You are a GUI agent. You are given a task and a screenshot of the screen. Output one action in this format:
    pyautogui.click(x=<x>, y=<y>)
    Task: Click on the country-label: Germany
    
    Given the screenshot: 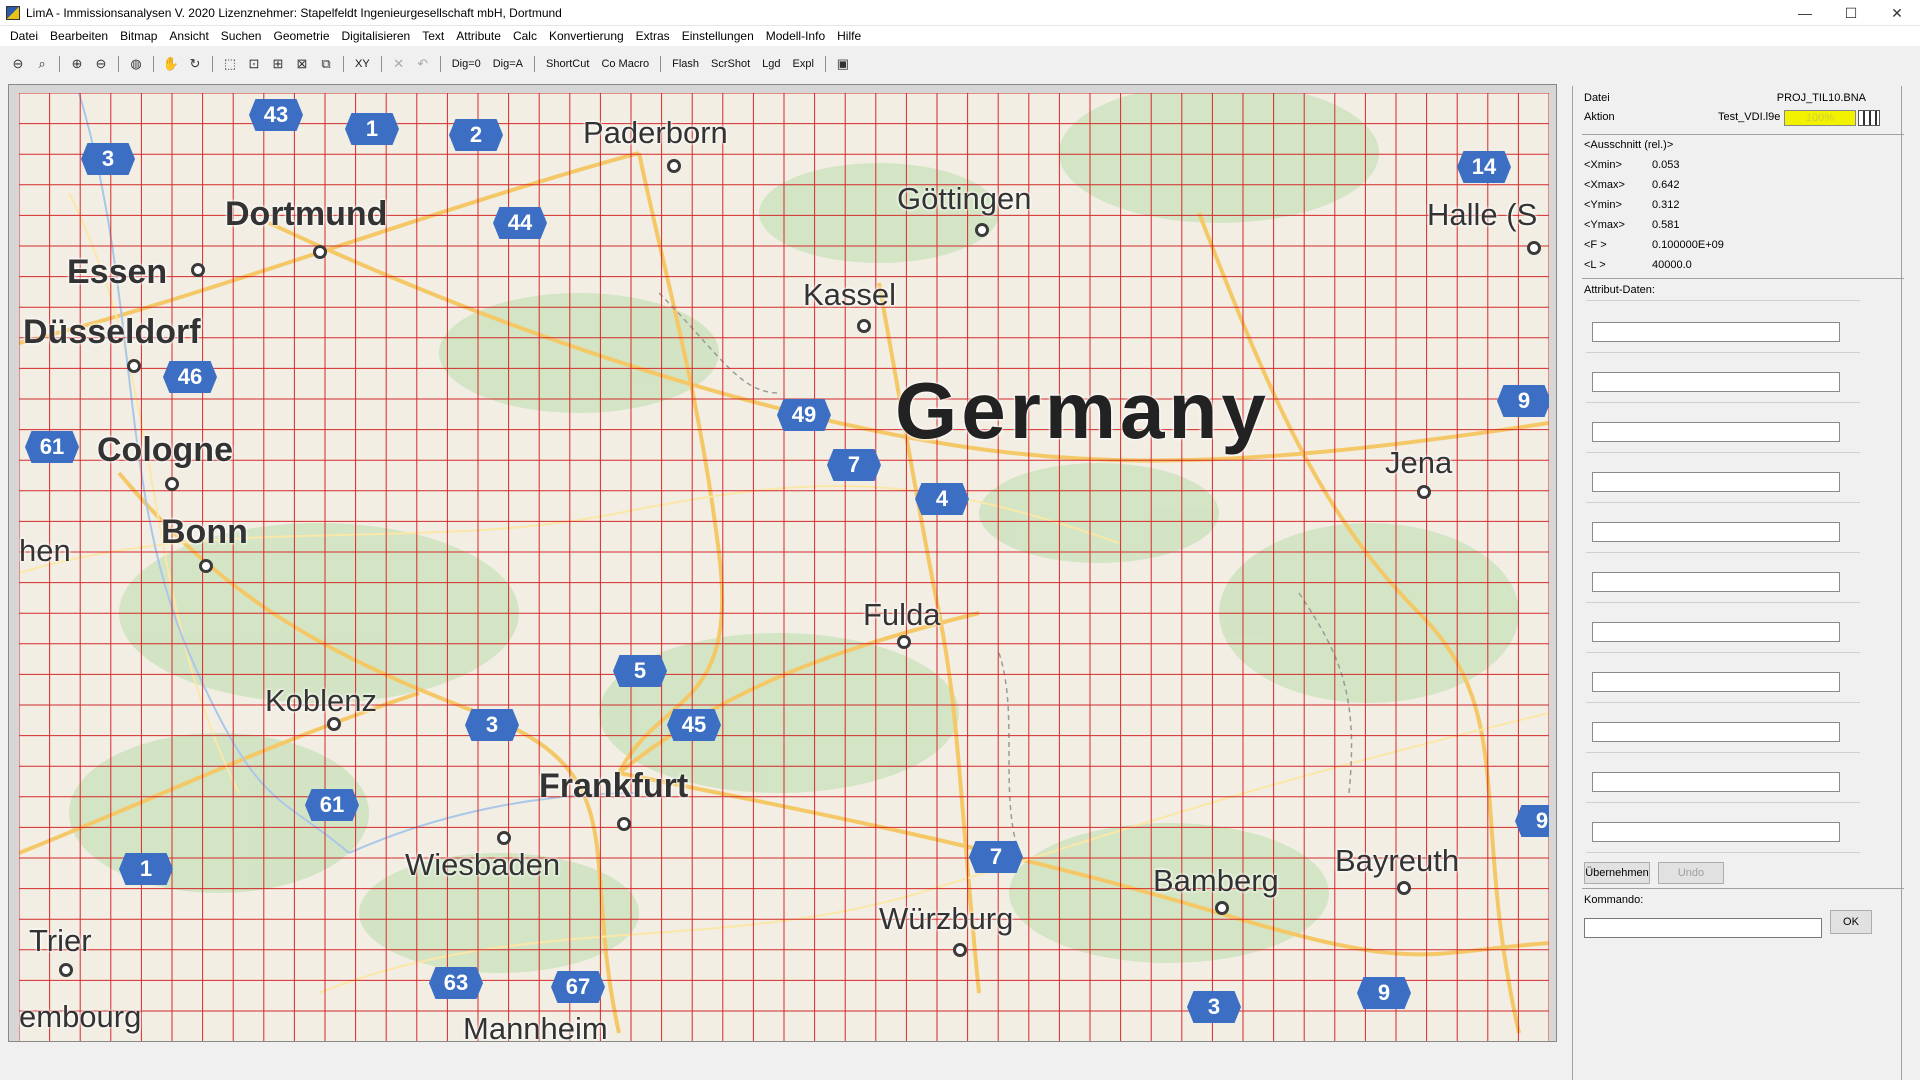 What is the action you would take?
    pyautogui.click(x=1082, y=410)
    